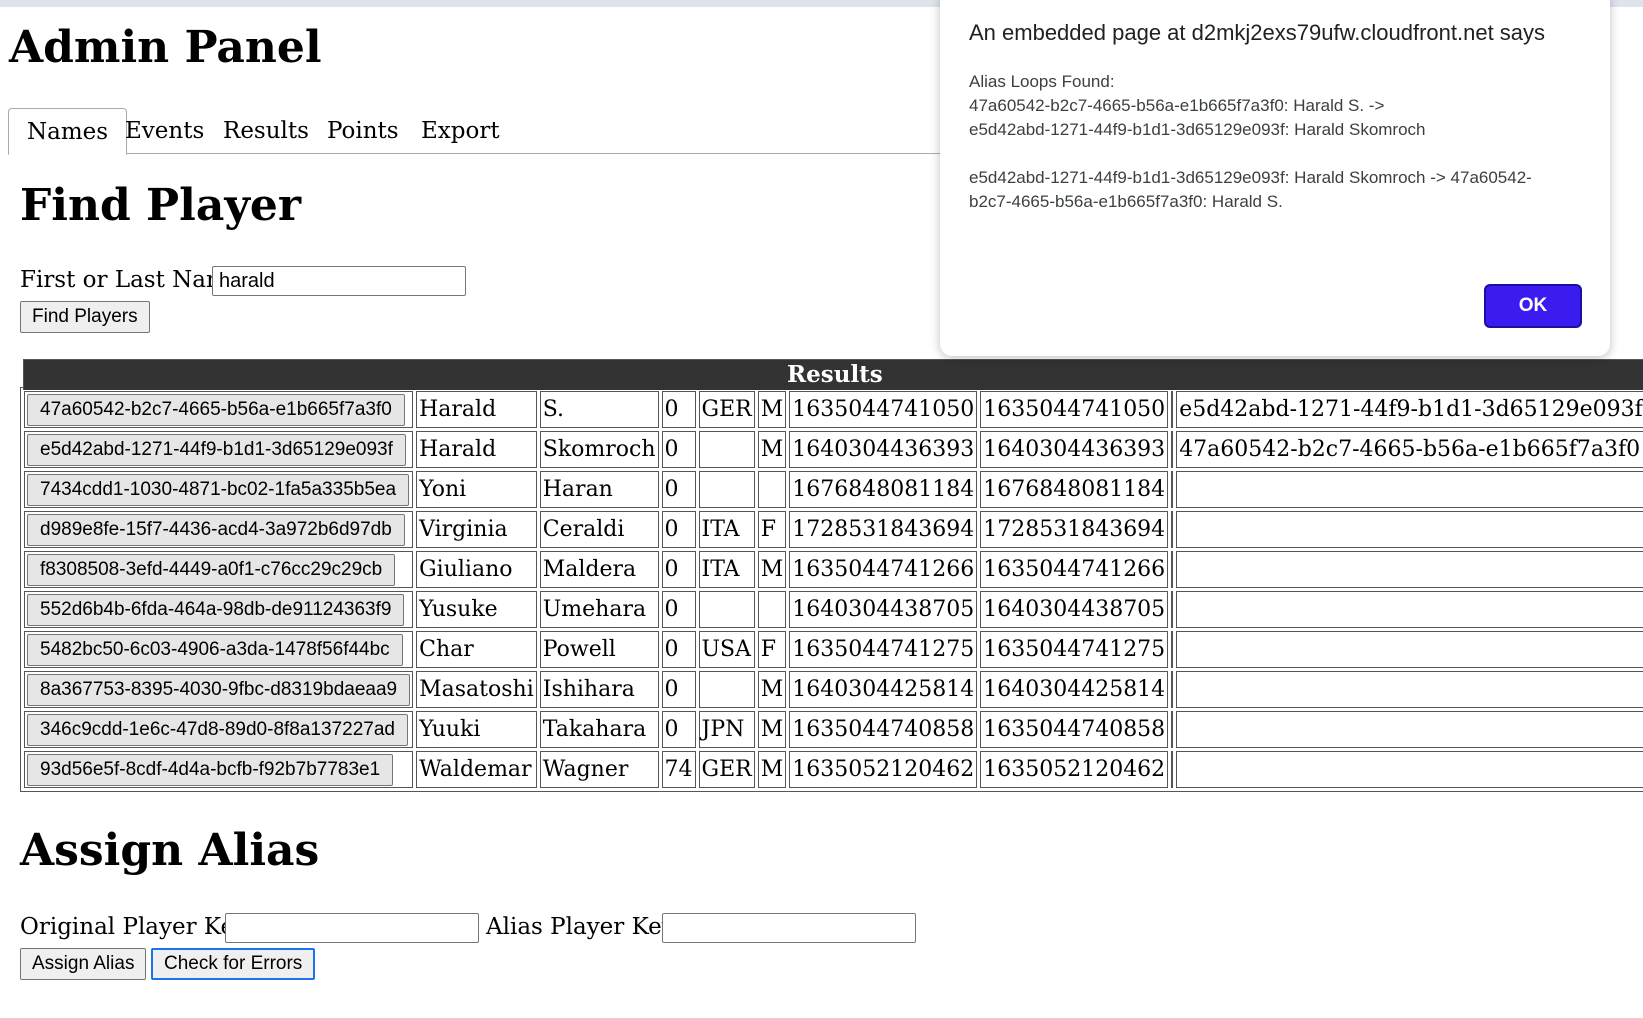 Image resolution: width=1643 pixels, height=1018 pixels. I want to click on first-name-cell: Waldemar, so click(476, 769).